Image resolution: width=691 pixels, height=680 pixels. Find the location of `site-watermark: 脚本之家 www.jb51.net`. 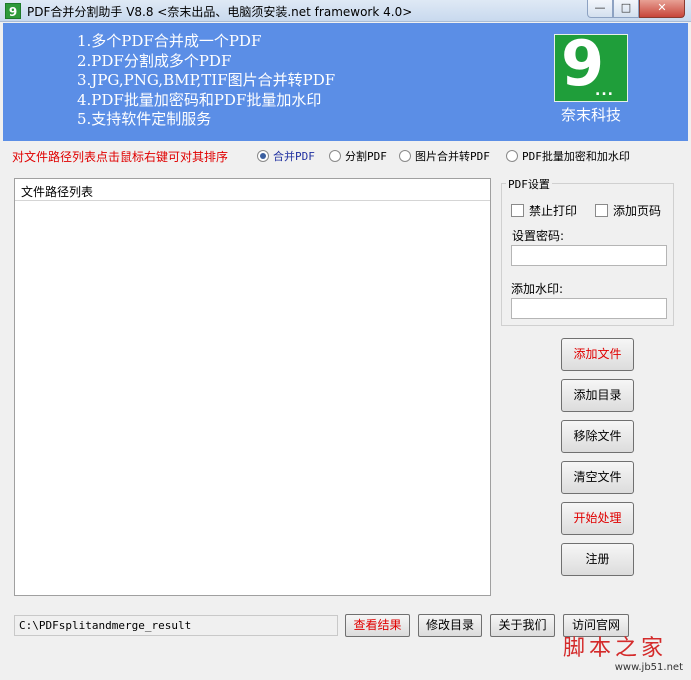

site-watermark: 脚本之家 www.jb51.net is located at coordinates (625, 655).